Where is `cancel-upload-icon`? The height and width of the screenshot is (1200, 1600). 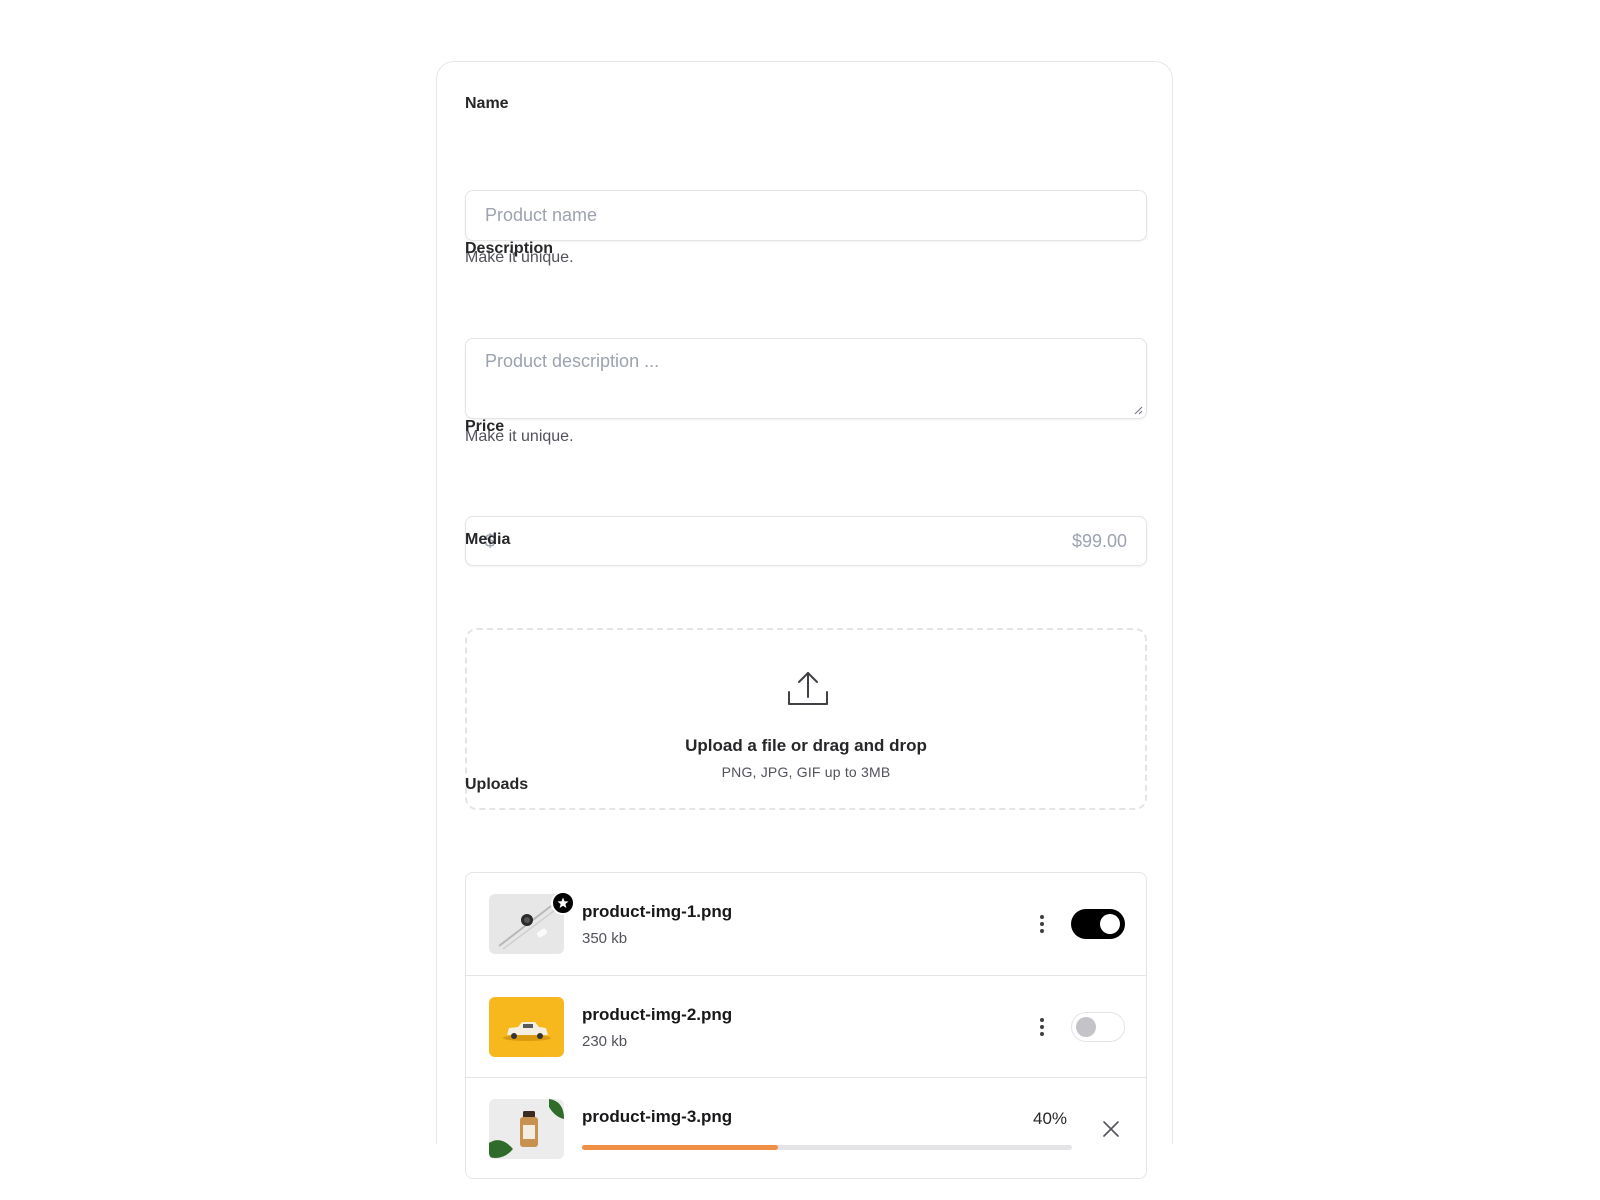 cancel-upload-icon is located at coordinates (1111, 1129).